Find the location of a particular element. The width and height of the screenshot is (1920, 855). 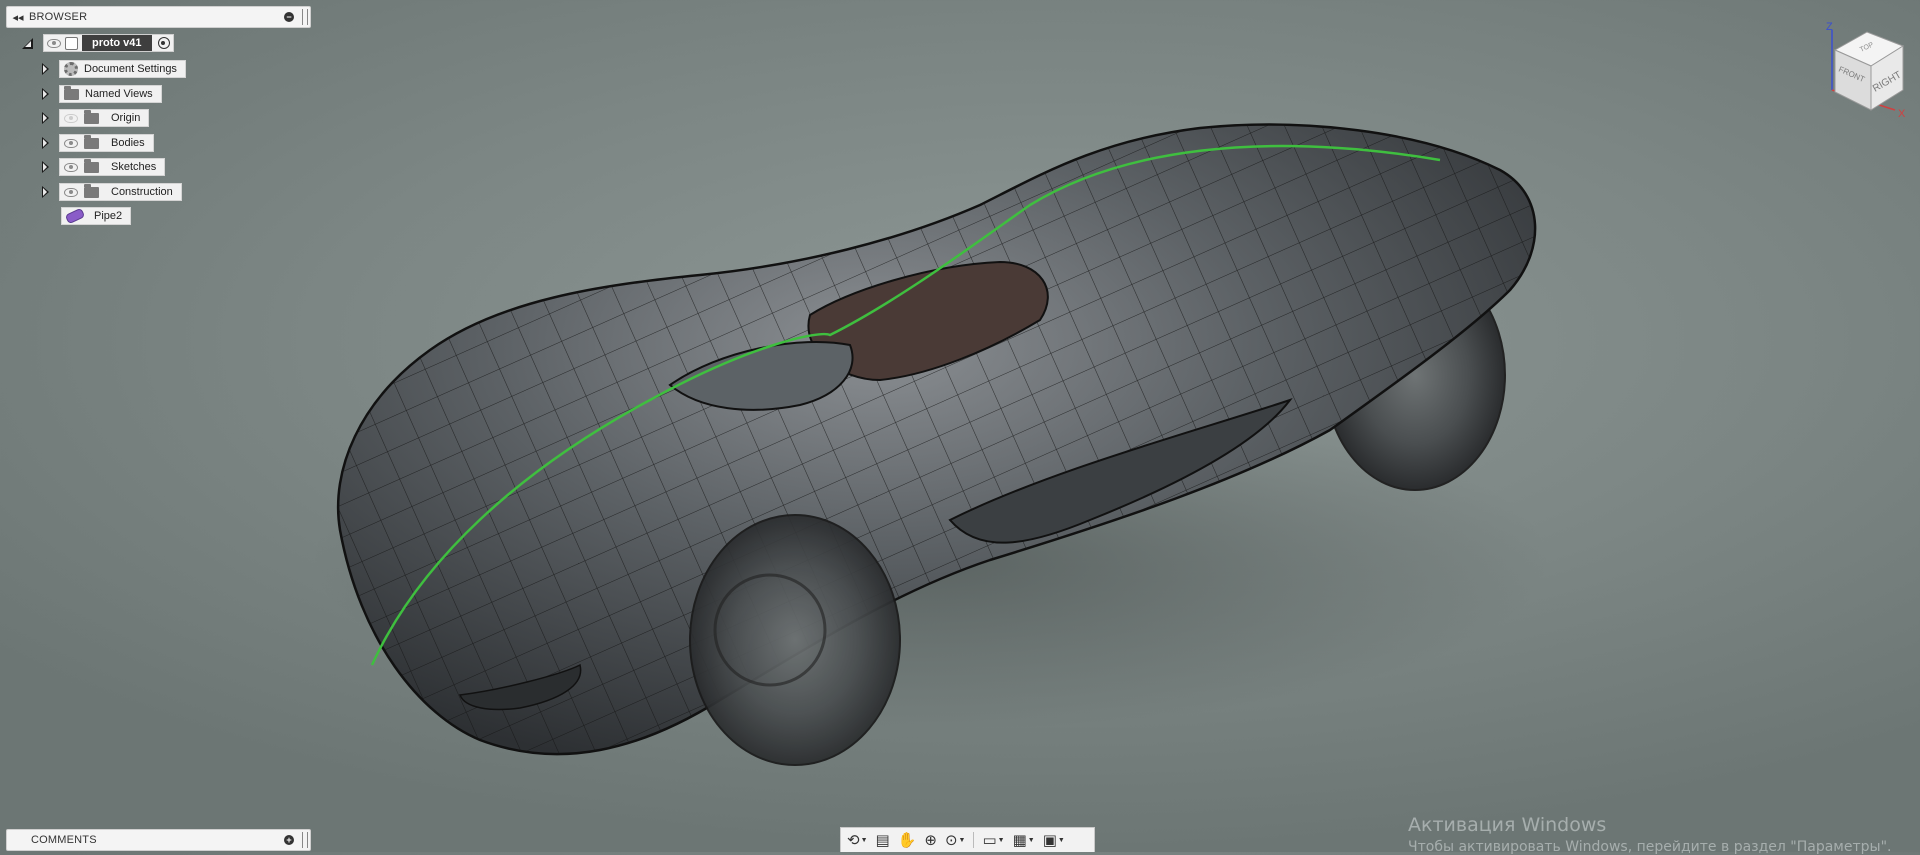

root-node-label: proto v41 is located at coordinates (117, 43).